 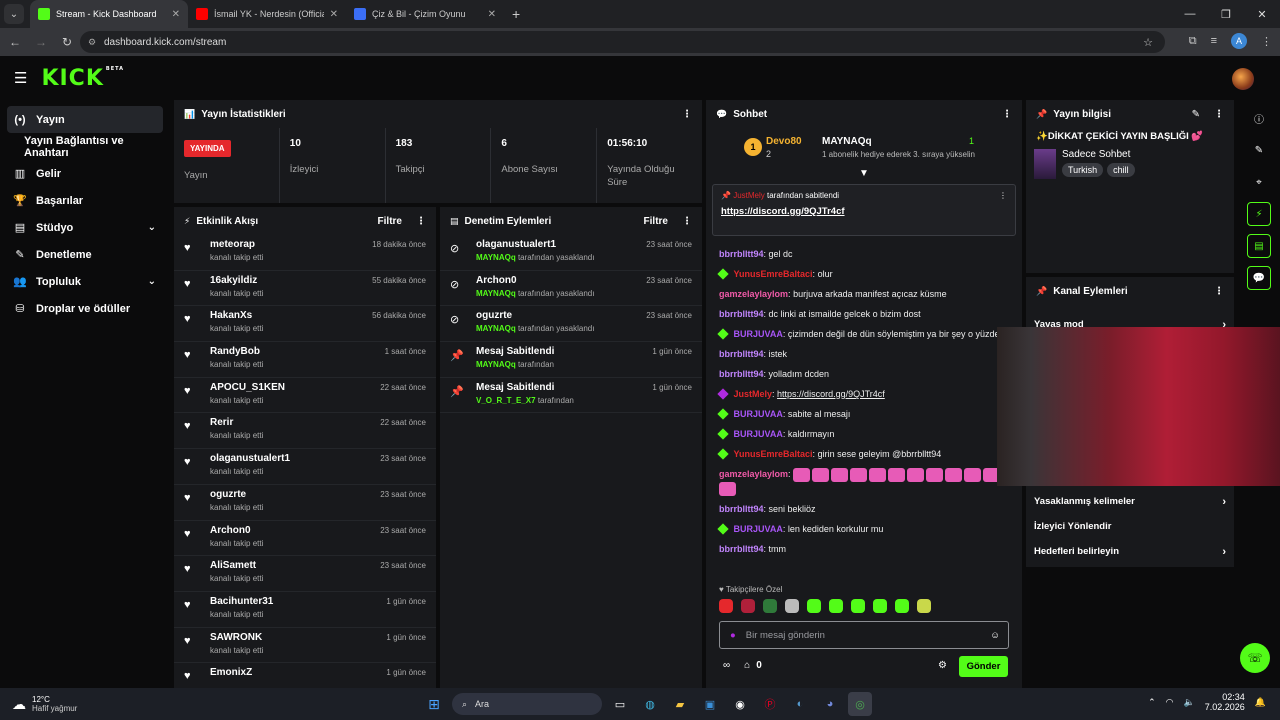 What do you see at coordinates (726, 665) in the screenshot?
I see `infinity-icon: ∞` at bounding box center [726, 665].